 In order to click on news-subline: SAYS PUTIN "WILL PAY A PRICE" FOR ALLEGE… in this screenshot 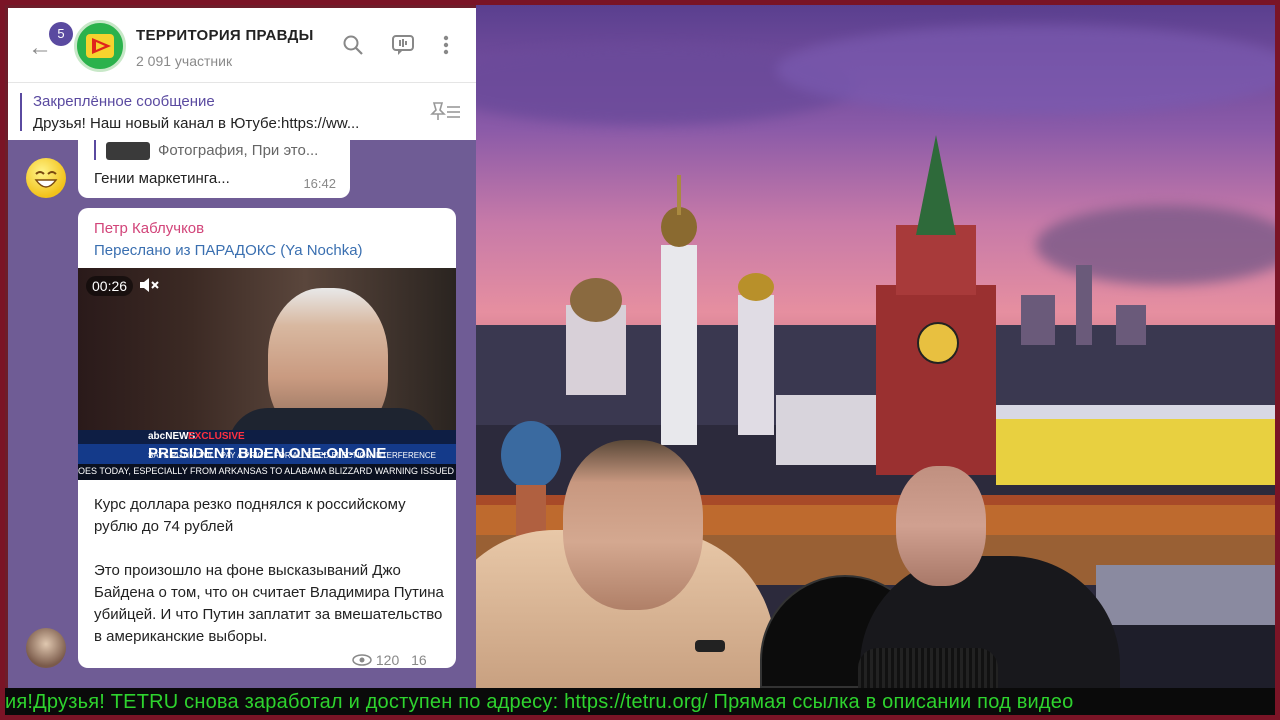, I will do `click(292, 455)`.